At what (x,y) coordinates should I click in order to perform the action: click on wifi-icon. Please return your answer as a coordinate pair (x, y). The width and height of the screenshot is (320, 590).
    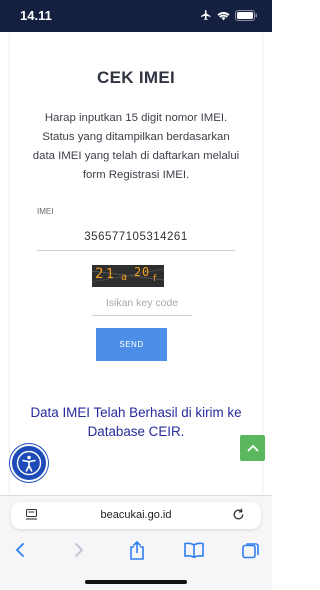
    Looking at the image, I should click on (223, 15).